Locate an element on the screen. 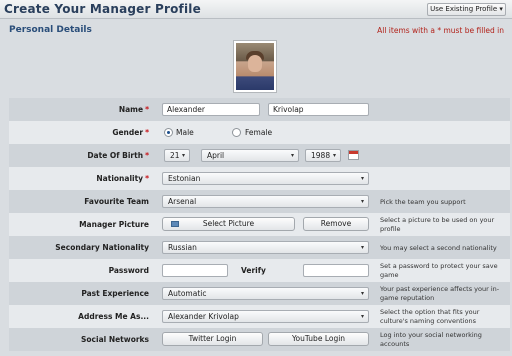 The width and height of the screenshot is (512, 356). favourite-team-desc: Pick the team you support is located at coordinates (423, 202).